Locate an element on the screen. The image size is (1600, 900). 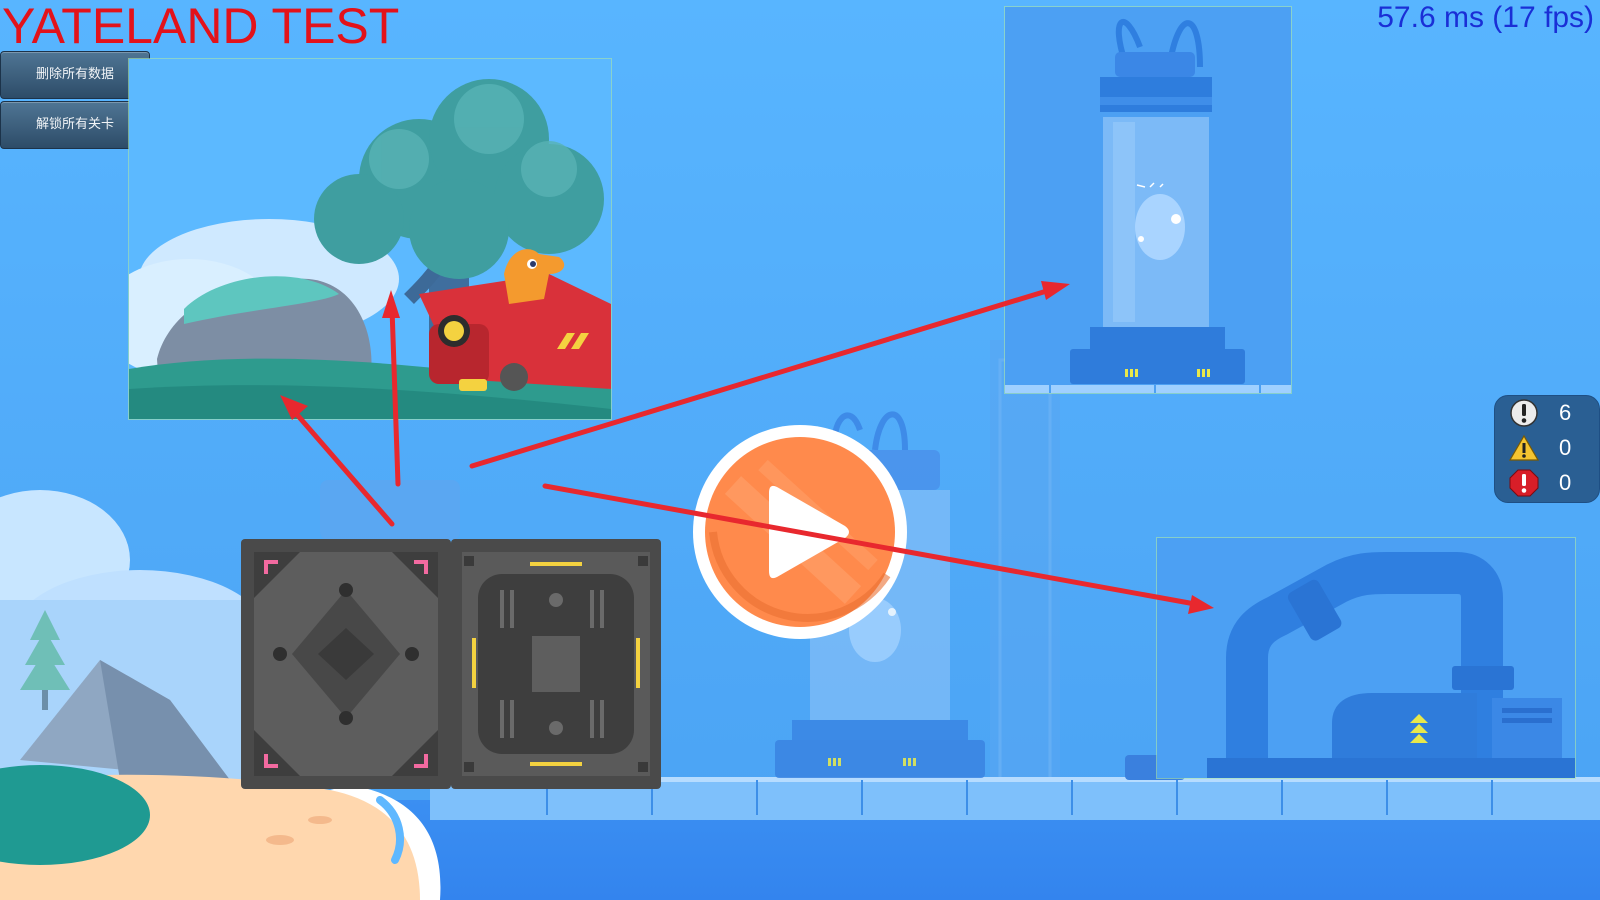
play-icon is located at coordinates (800, 532).